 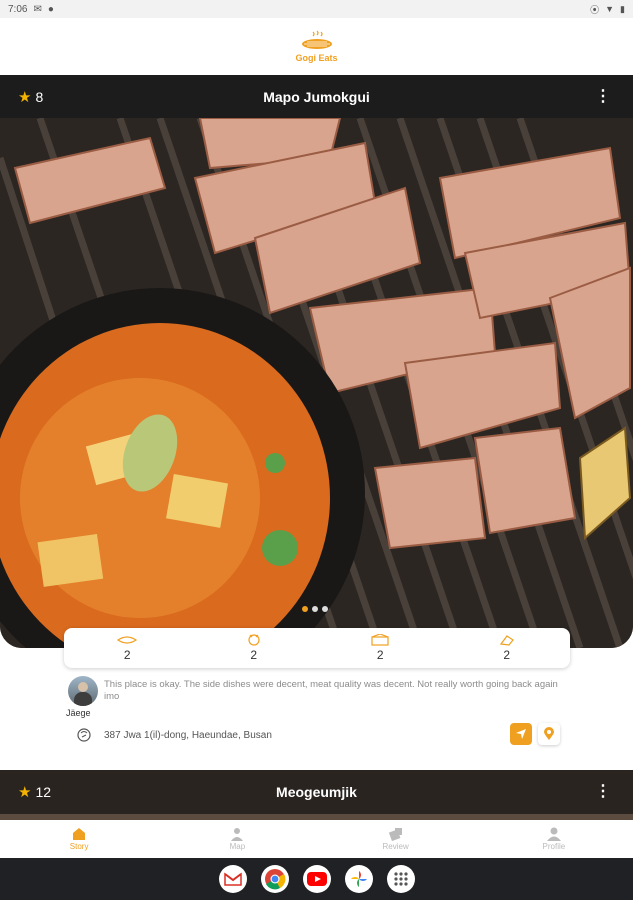 What do you see at coordinates (79, 834) in the screenshot?
I see `home-icon` at bounding box center [79, 834].